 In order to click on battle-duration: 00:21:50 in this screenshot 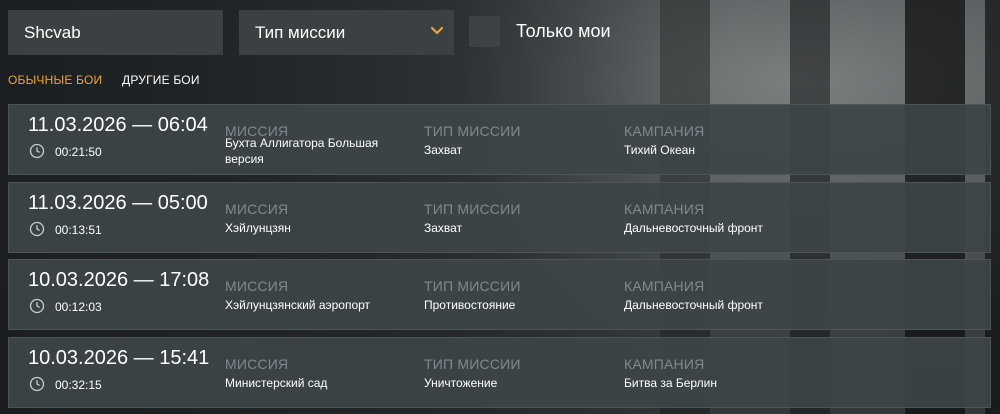, I will do `click(78, 152)`.